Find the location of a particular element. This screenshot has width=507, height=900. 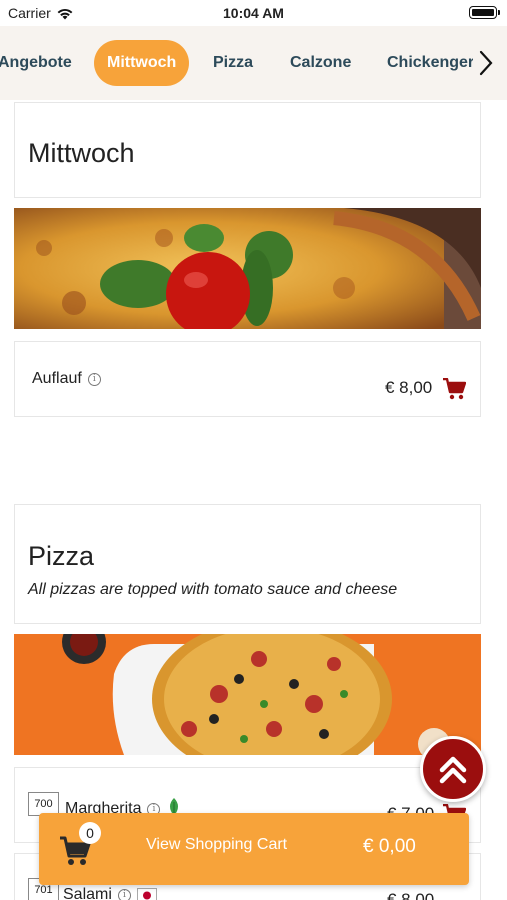

tab-mittwoch: Mittwoch is located at coordinates (142, 63).